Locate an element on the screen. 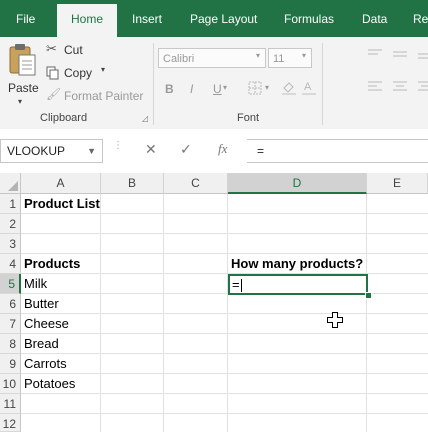  cell-a10: Potatoes is located at coordinates (48, 384).